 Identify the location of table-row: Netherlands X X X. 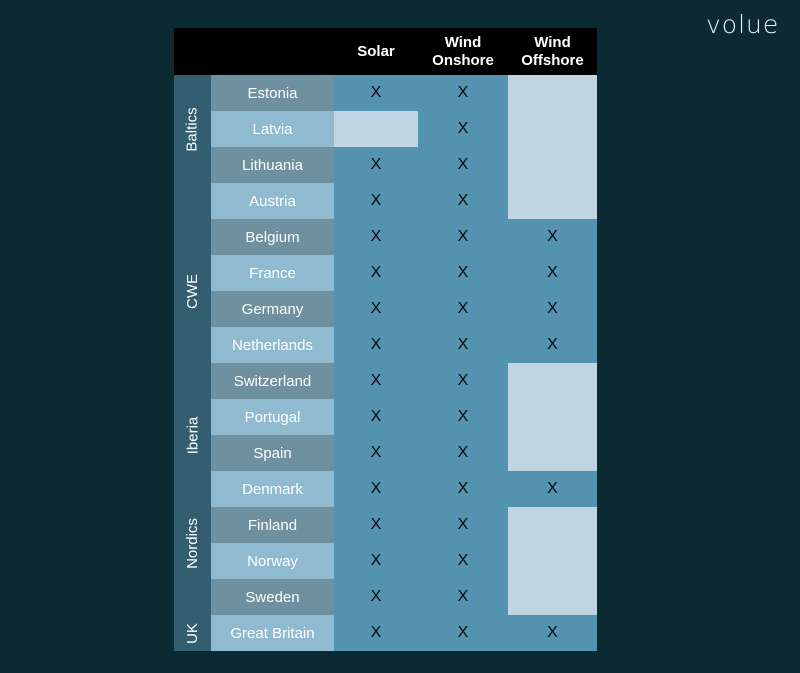
(404, 345).